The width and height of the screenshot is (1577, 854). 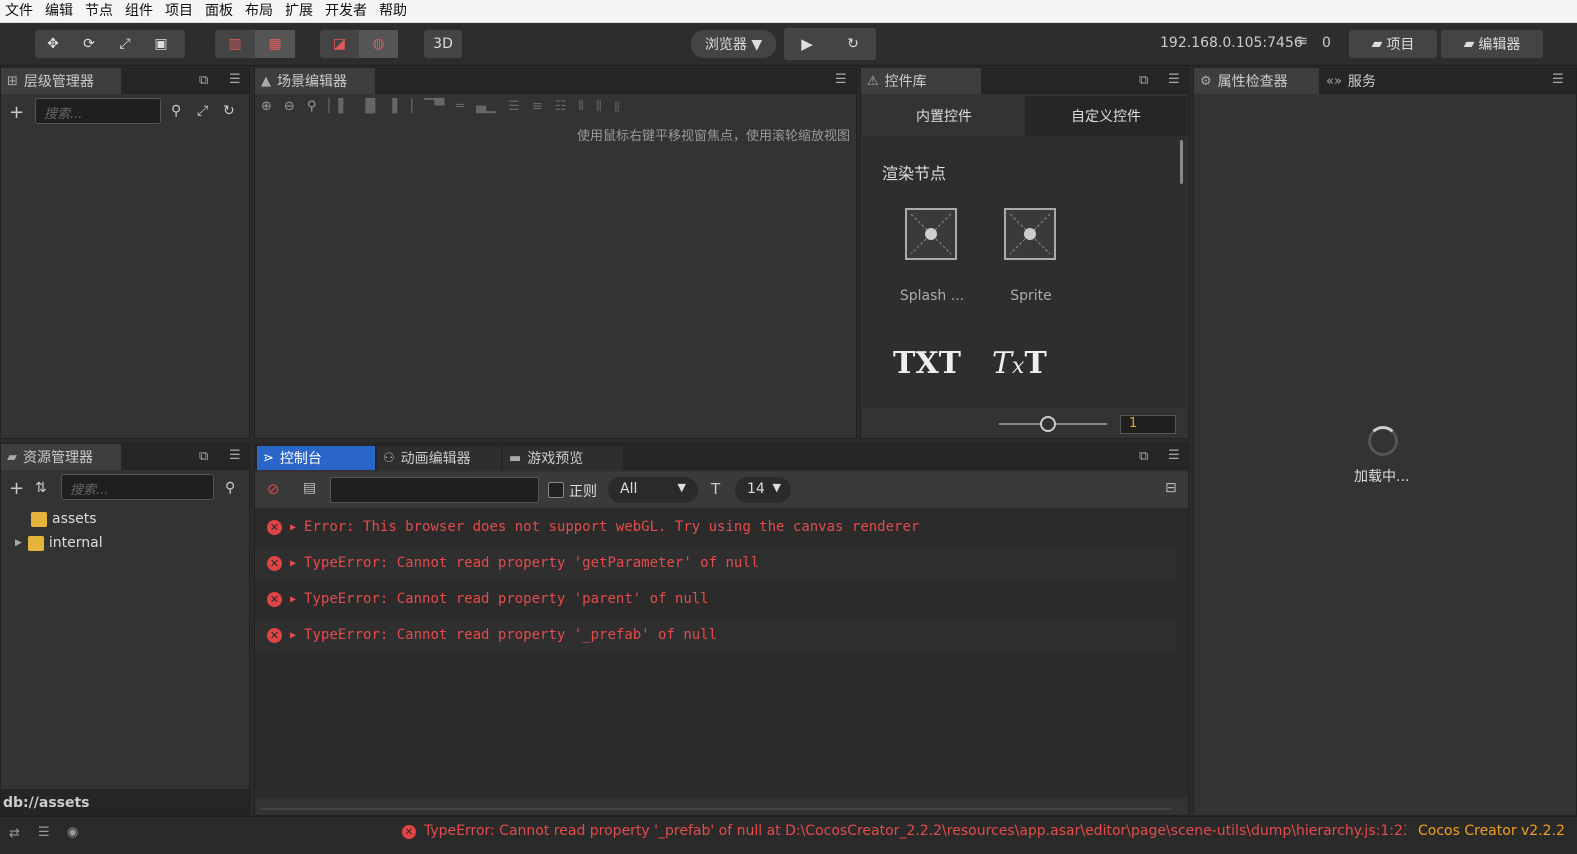 I want to click on expand-icon: ⤢, so click(x=202, y=111).